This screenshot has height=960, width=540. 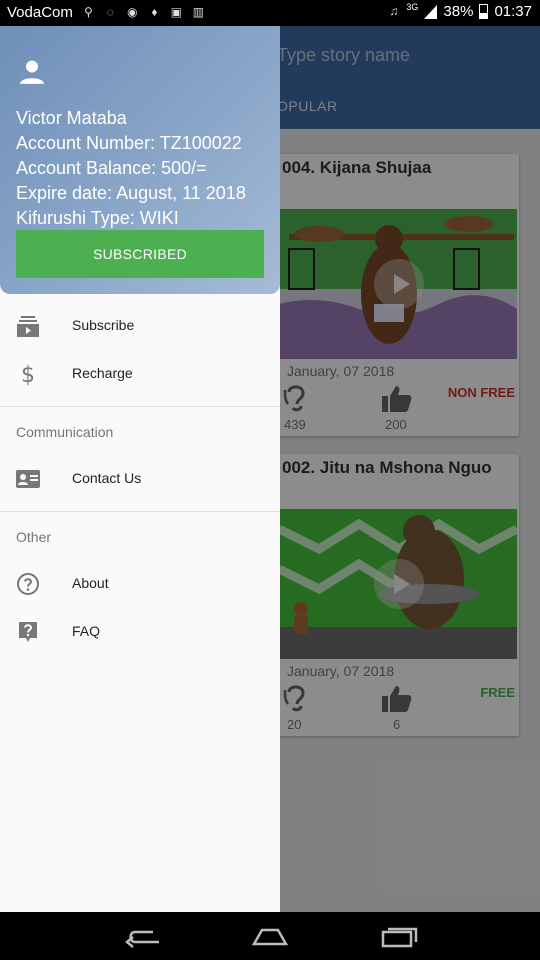 What do you see at coordinates (88, 12) in the screenshot?
I see `usb-icon: ⚲` at bounding box center [88, 12].